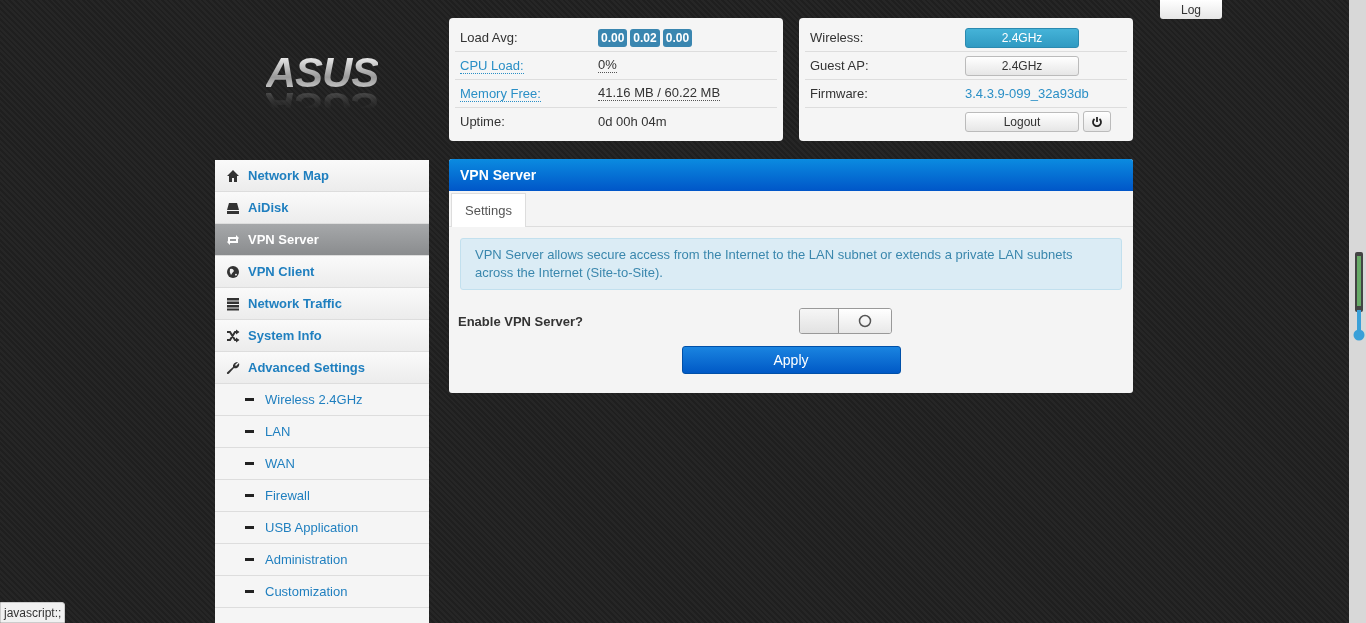 Image resolution: width=1366 pixels, height=623 pixels. What do you see at coordinates (33, 612) in the screenshot?
I see `status-tooltip: javascript:;` at bounding box center [33, 612].